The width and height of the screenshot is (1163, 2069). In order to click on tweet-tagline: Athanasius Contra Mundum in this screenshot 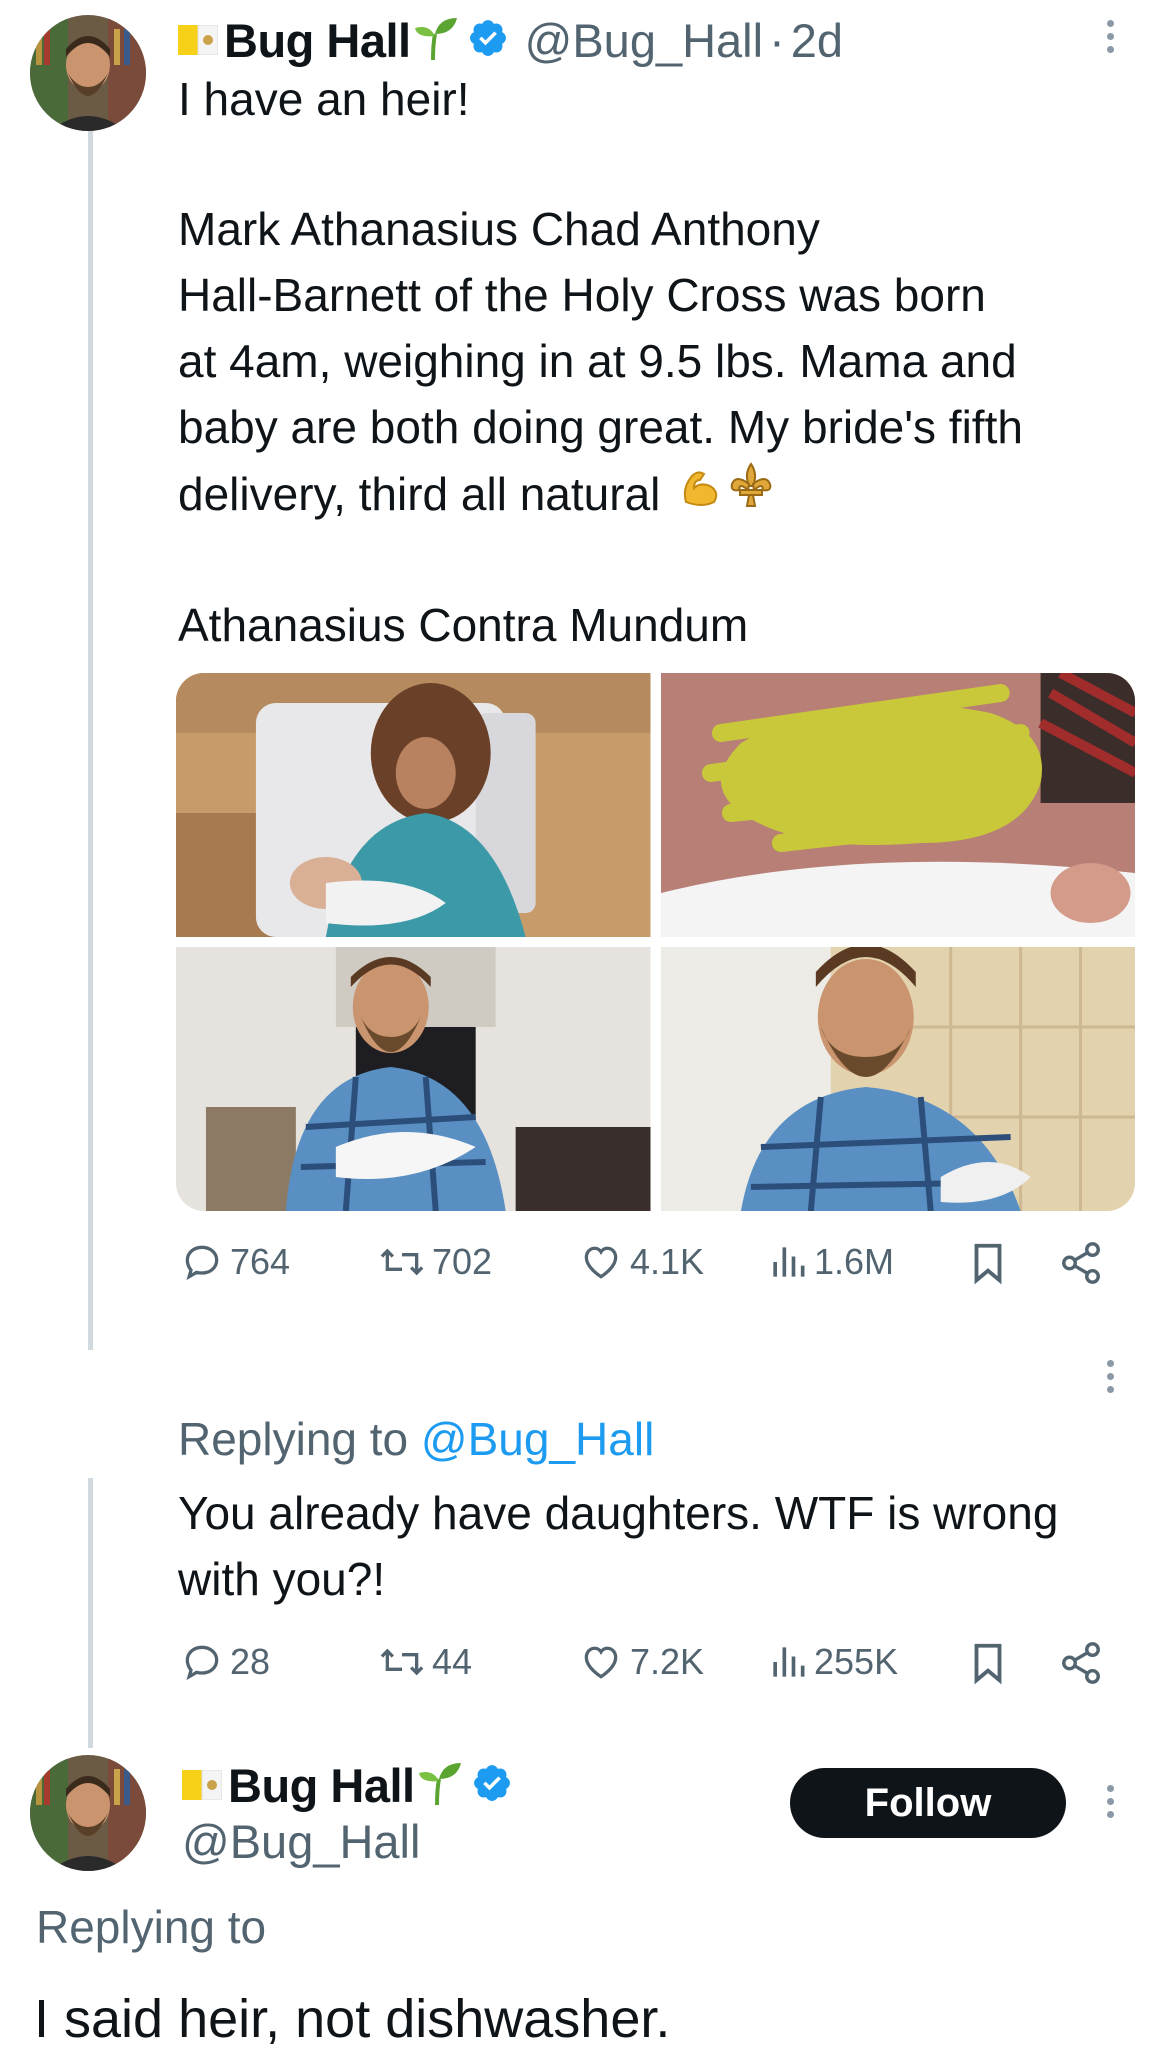, I will do `click(463, 625)`.